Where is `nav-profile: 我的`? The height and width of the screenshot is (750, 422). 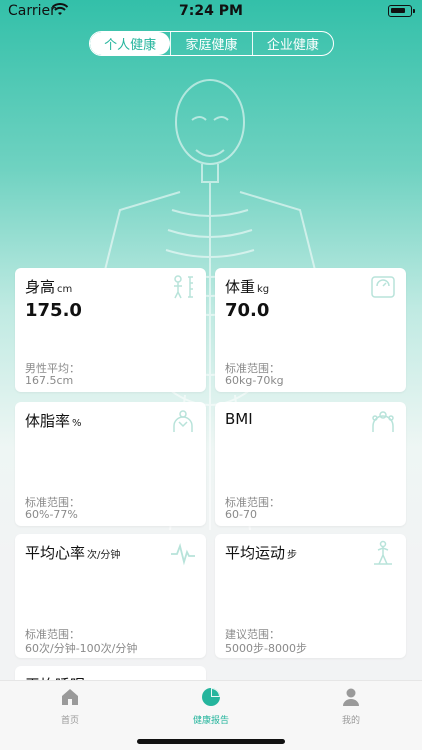 nav-profile: 我的 is located at coordinates (351, 706).